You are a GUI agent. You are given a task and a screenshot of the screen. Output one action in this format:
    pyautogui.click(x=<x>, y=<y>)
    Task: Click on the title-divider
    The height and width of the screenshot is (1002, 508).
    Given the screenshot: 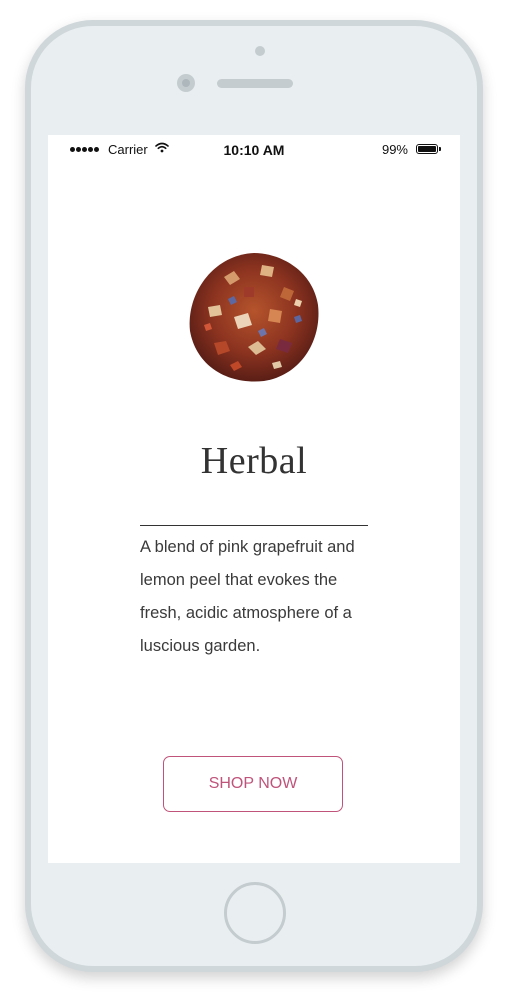 What is the action you would take?
    pyautogui.click(x=254, y=525)
    